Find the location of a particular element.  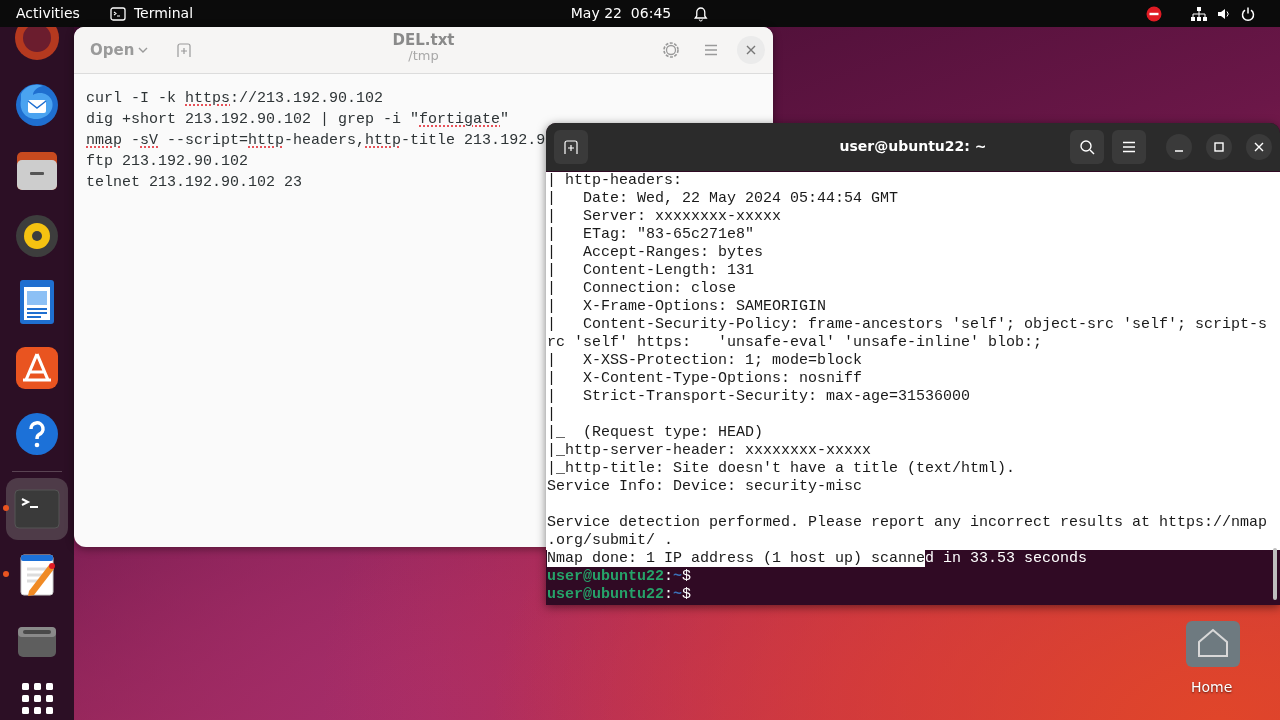

text-line: ftp 213.192.90.102 is located at coordinates (167, 162).